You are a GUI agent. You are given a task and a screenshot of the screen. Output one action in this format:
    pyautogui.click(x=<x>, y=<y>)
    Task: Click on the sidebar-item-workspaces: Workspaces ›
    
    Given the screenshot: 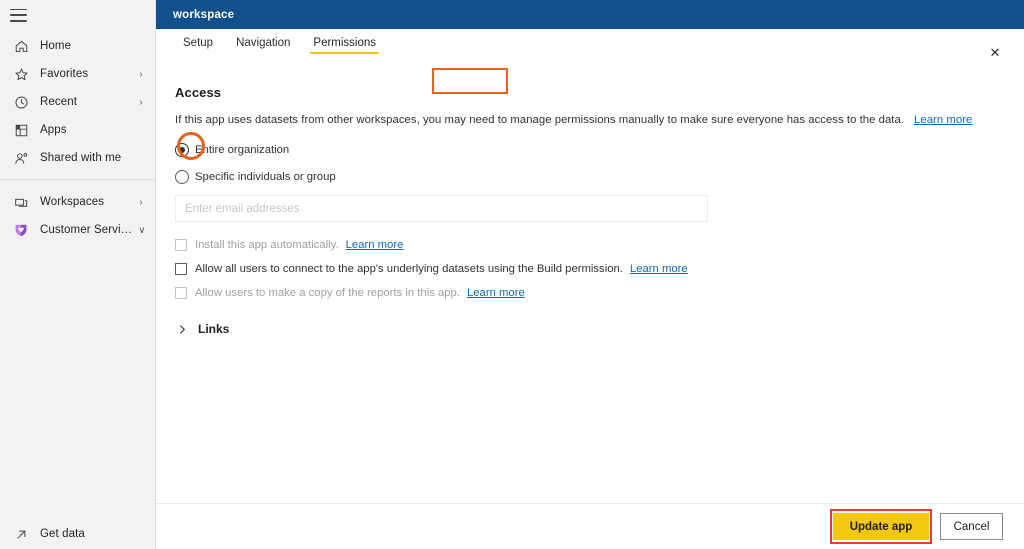 What is the action you would take?
    pyautogui.click(x=77, y=202)
    